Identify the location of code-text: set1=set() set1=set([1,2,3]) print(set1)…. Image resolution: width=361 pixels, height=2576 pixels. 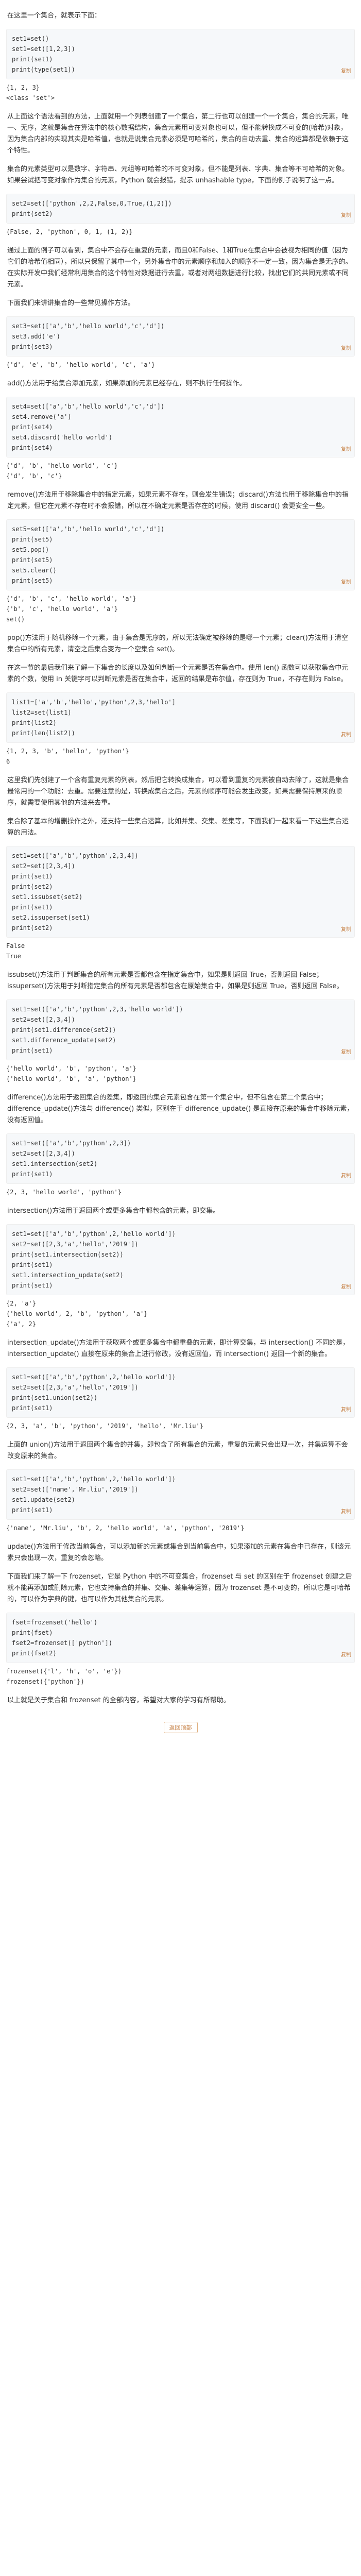
(43, 54).